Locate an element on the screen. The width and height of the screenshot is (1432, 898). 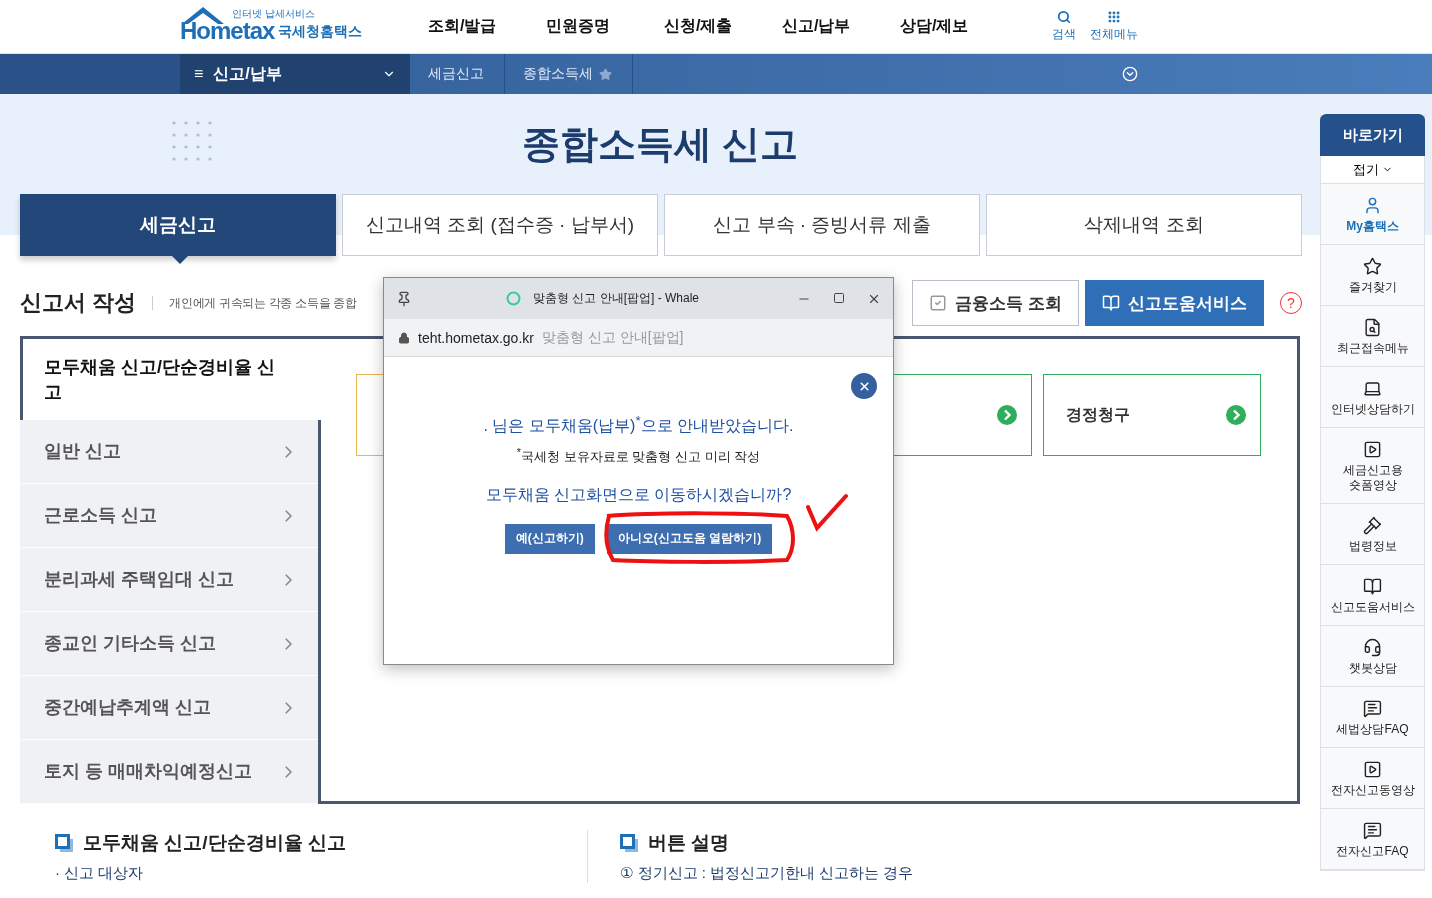
logo-name: 국세청홈택스 is located at coordinates (320, 31).